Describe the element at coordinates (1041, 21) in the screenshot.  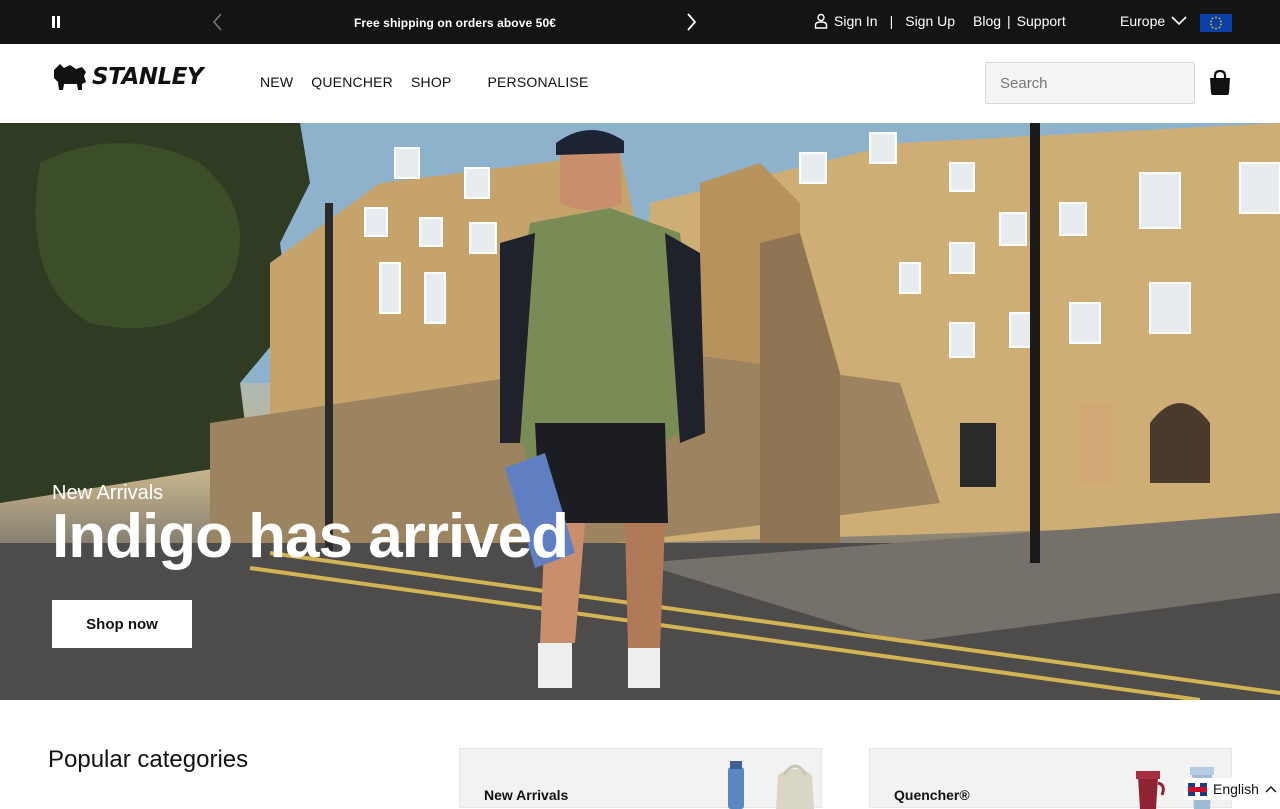
I see `support-link: Support` at that location.